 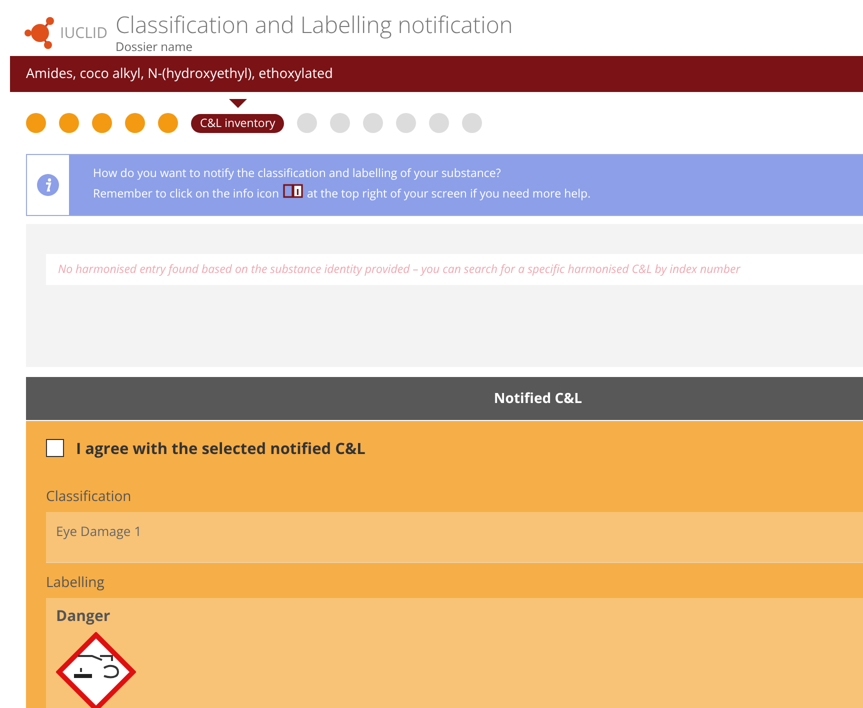 I want to click on current-step-pointer, so click(x=237, y=103).